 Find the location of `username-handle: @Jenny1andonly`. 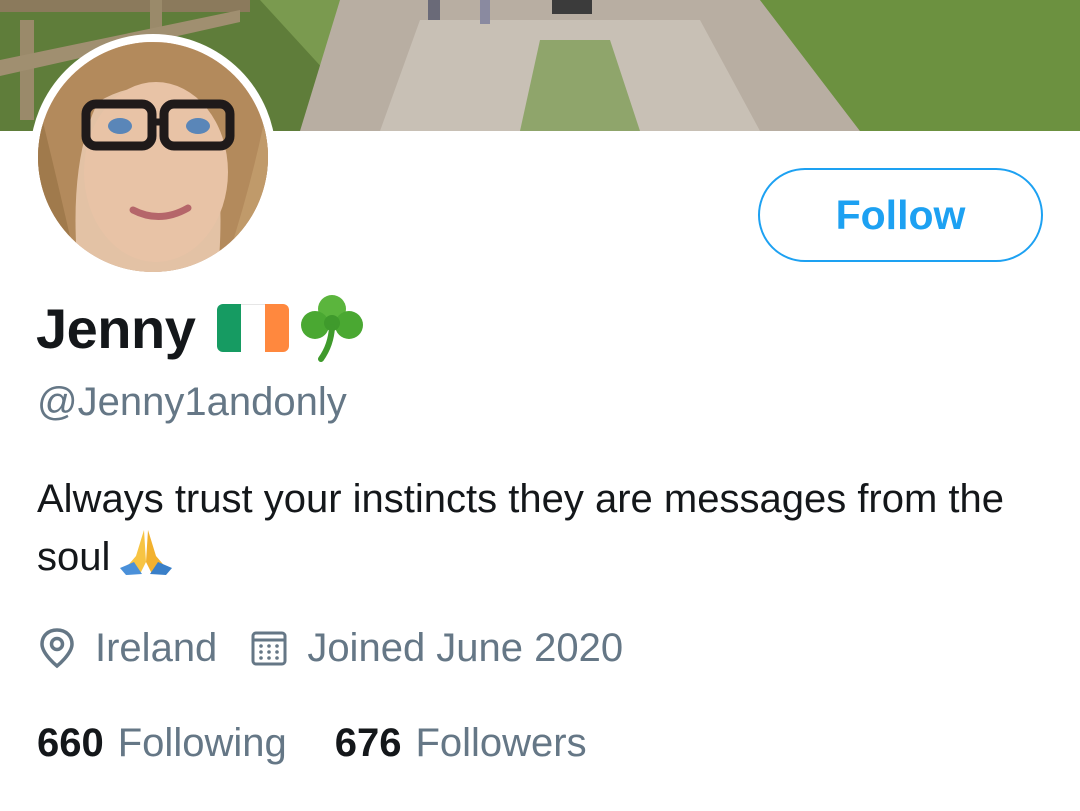

username-handle: @Jenny1andonly is located at coordinates (192, 402).